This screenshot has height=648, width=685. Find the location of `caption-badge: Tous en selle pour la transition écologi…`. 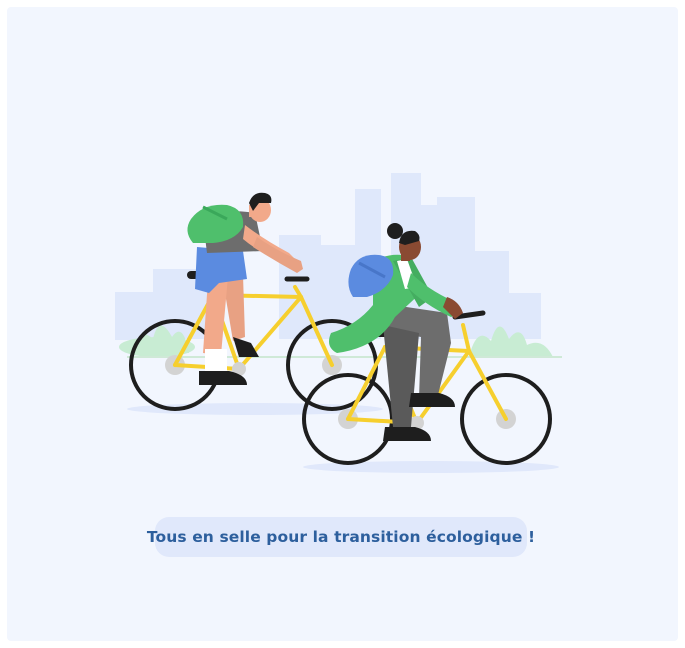

caption-badge: Tous en selle pour la transition écologi… is located at coordinates (341, 537).